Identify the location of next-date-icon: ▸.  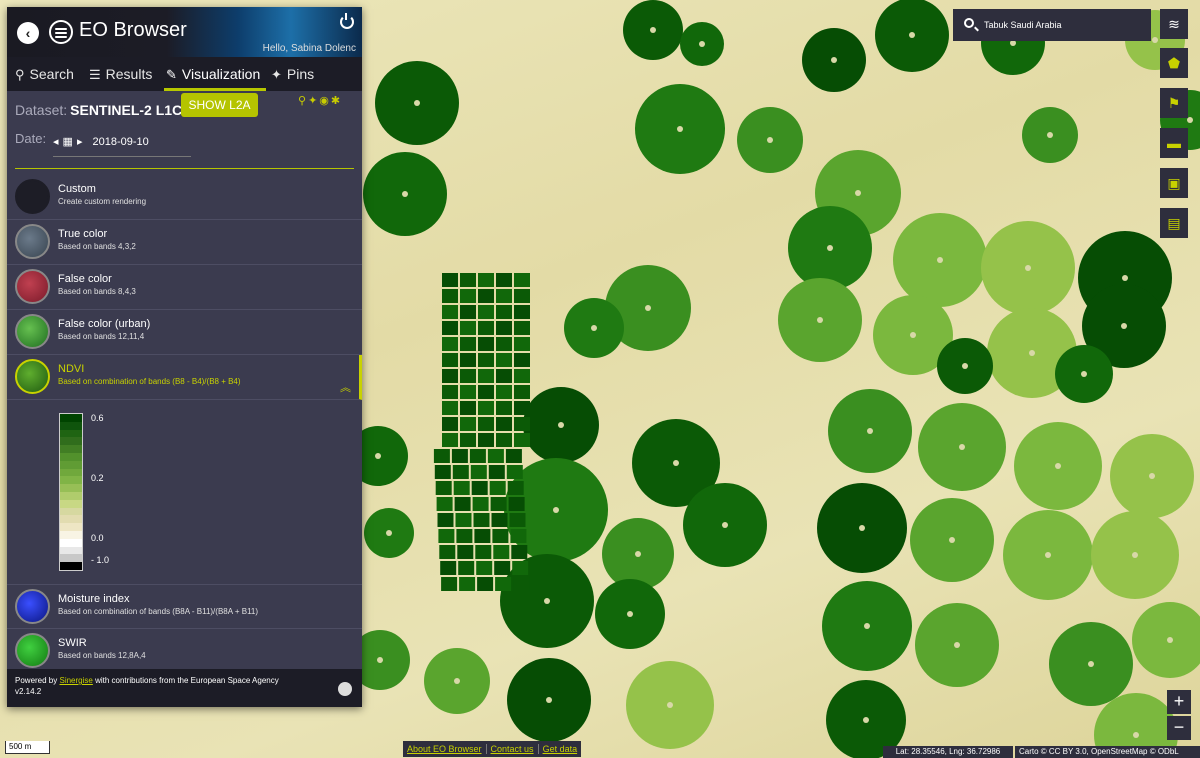
(80, 142).